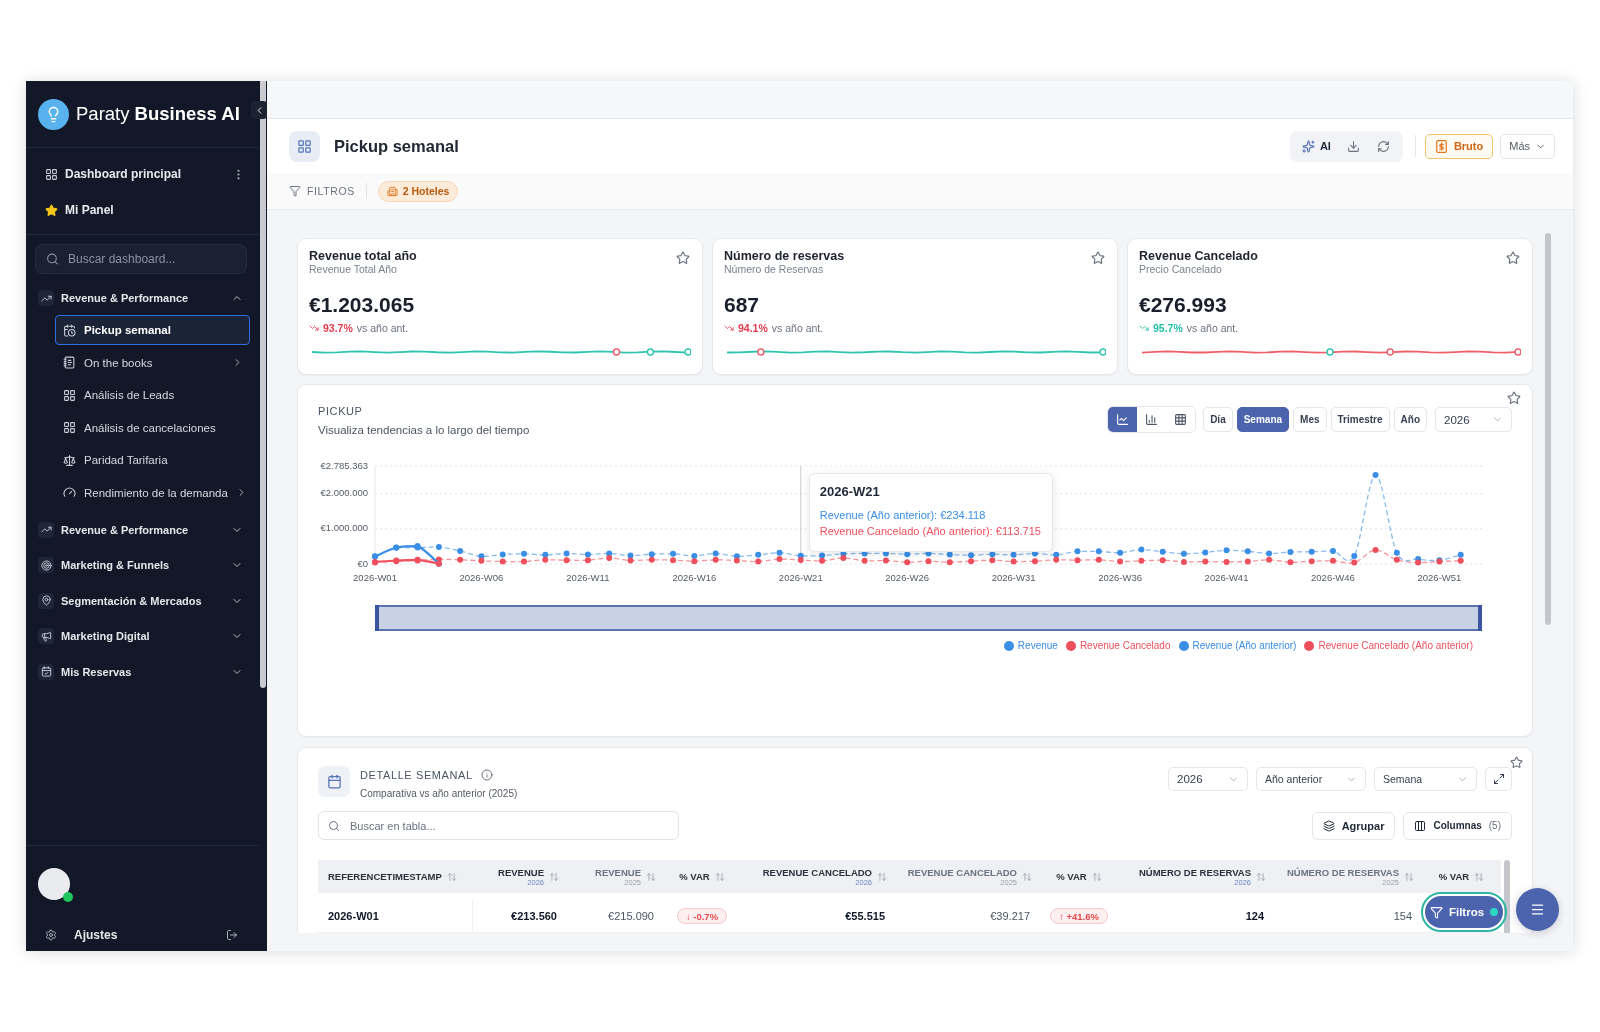 This screenshot has height=1032, width=1600. I want to click on section-title: DETALLE SEMANAL, so click(416, 775).